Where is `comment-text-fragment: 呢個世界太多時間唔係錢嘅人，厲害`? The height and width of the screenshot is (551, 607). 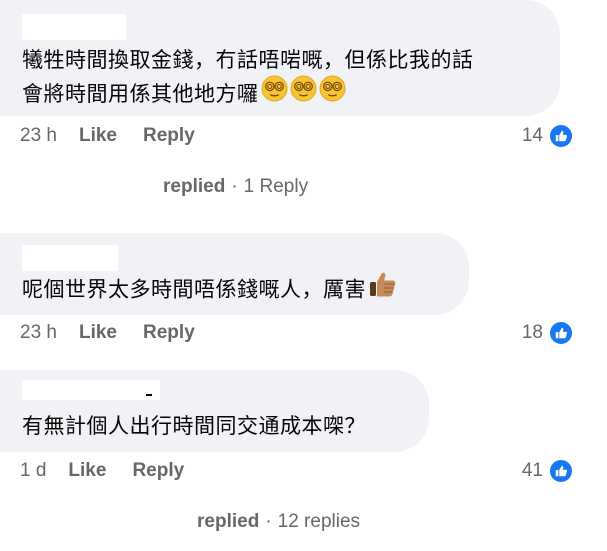 comment-text-fragment: 呢個世界太多時間唔係錢嘅人，厲害 is located at coordinates (194, 290).